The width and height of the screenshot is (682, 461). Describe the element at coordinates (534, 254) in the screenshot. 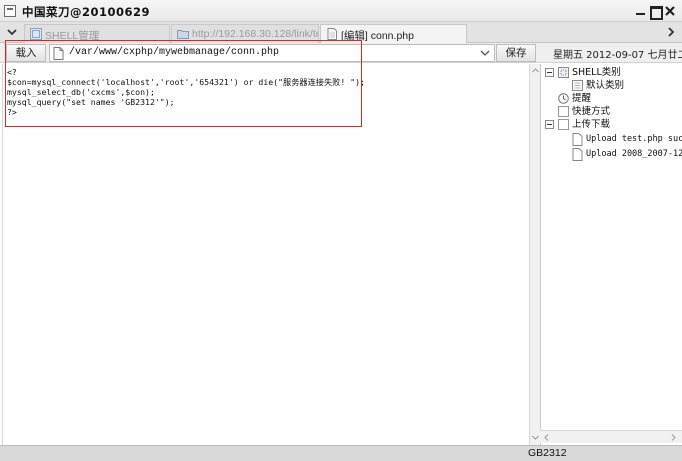

I see `editor-vertical-scrollbar` at that location.